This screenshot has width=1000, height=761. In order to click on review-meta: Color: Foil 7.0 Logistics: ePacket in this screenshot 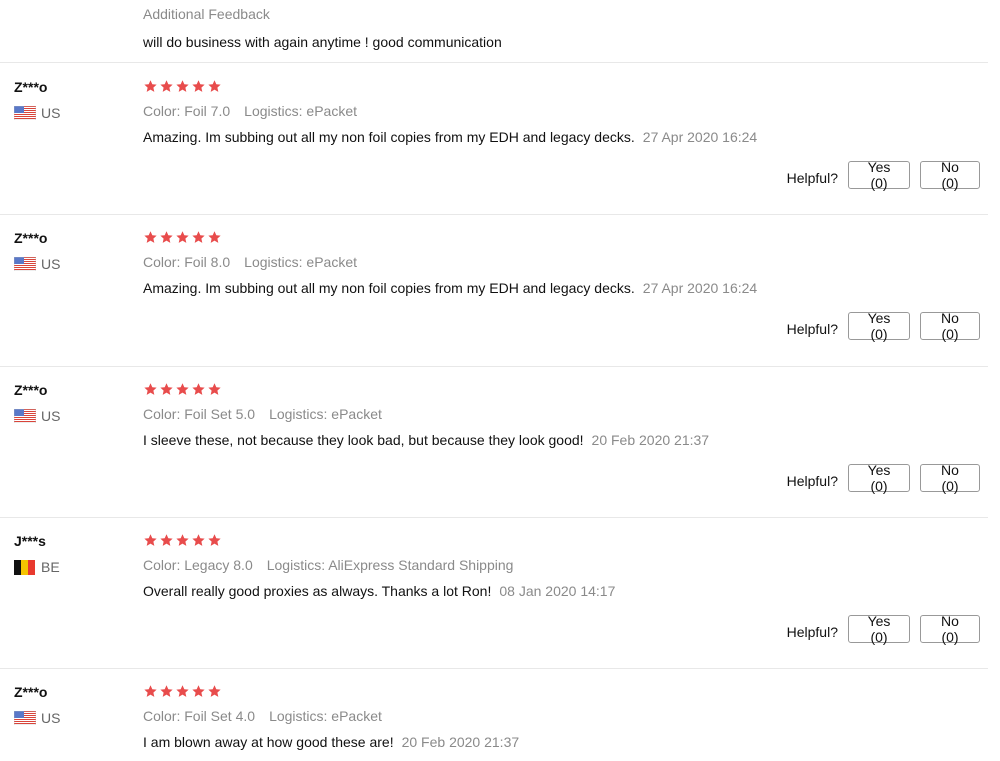, I will do `click(250, 111)`.